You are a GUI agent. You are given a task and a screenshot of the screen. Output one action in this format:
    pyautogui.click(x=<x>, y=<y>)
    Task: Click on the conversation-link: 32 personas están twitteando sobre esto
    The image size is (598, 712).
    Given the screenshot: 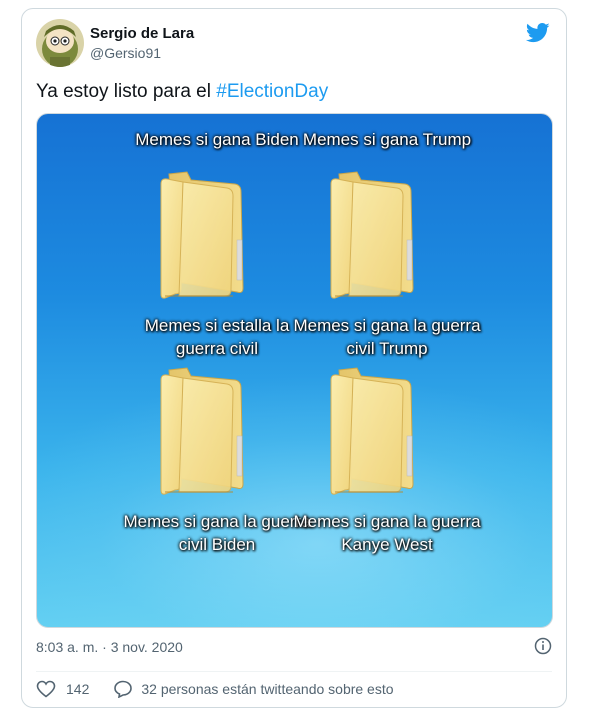 What is the action you would take?
    pyautogui.click(x=267, y=689)
    